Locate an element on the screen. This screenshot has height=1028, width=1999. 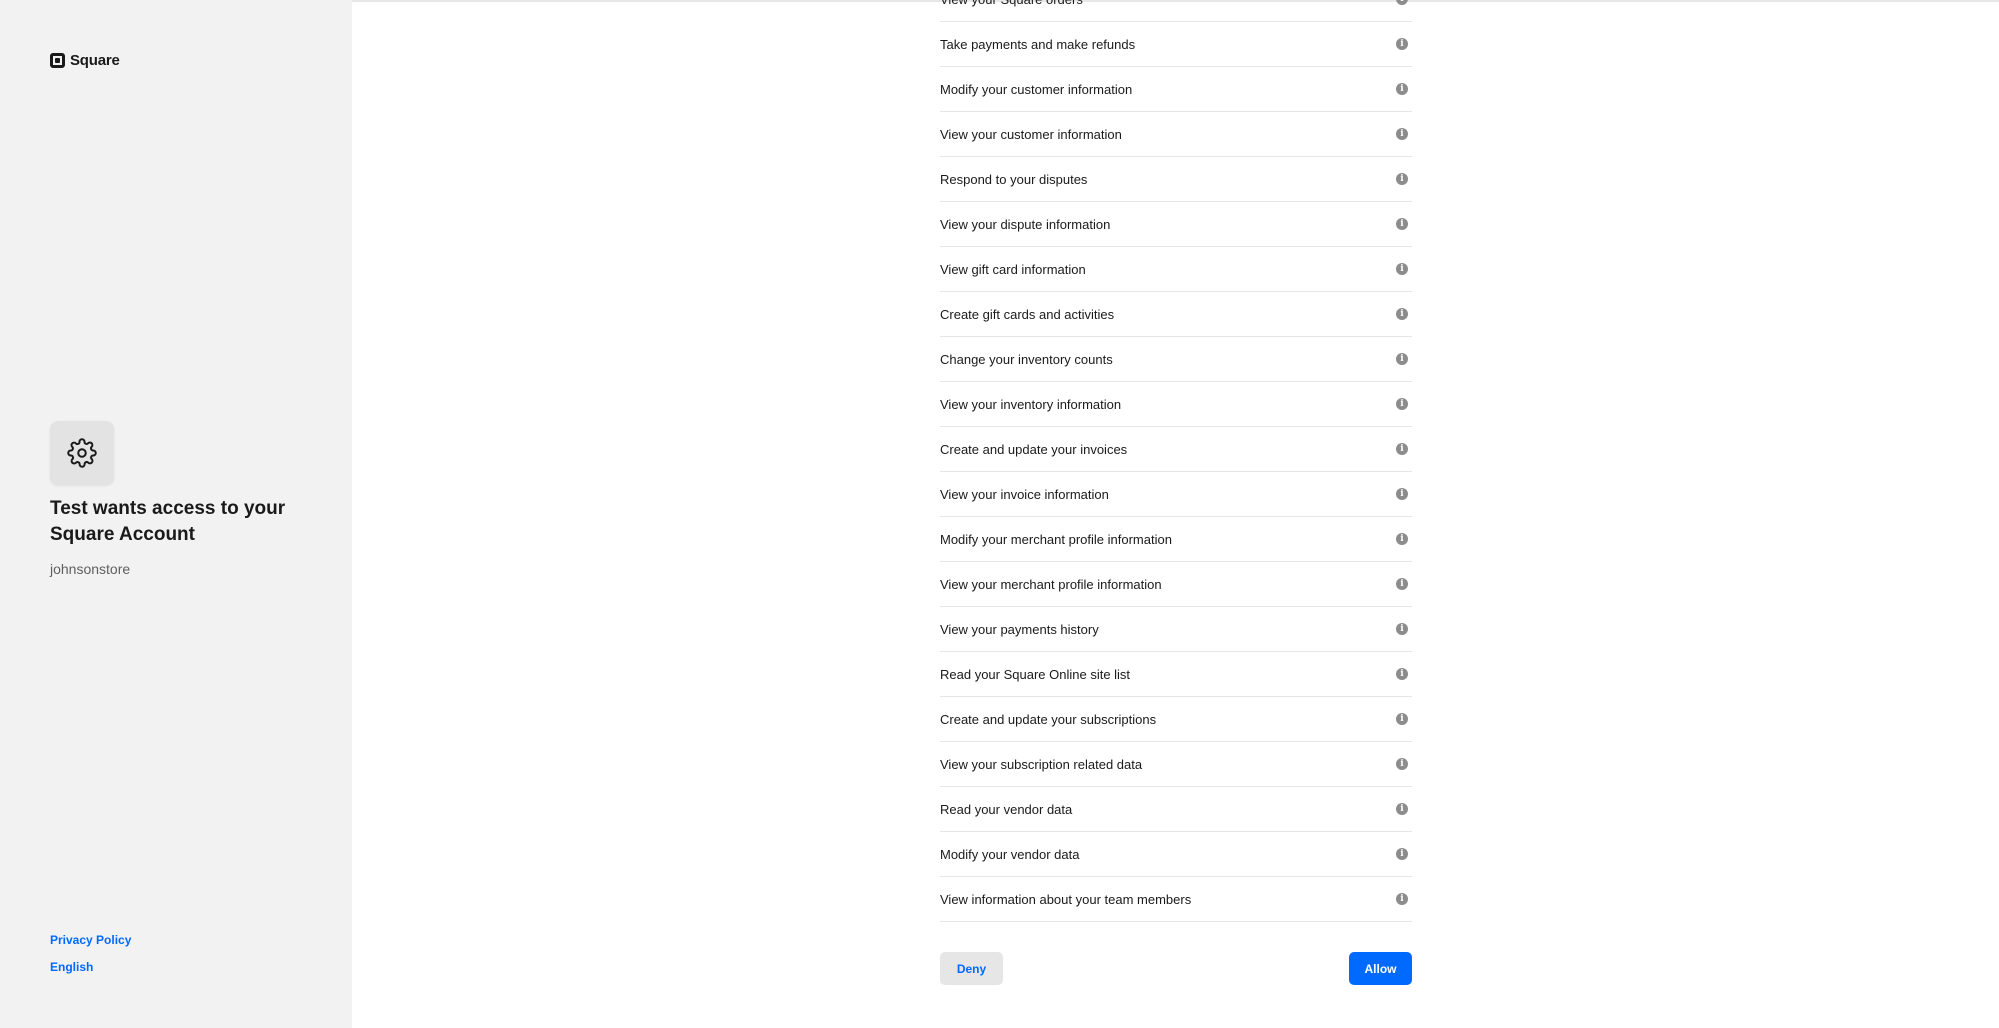
permission-item: Create and update your invoices i is located at coordinates (1176, 449).